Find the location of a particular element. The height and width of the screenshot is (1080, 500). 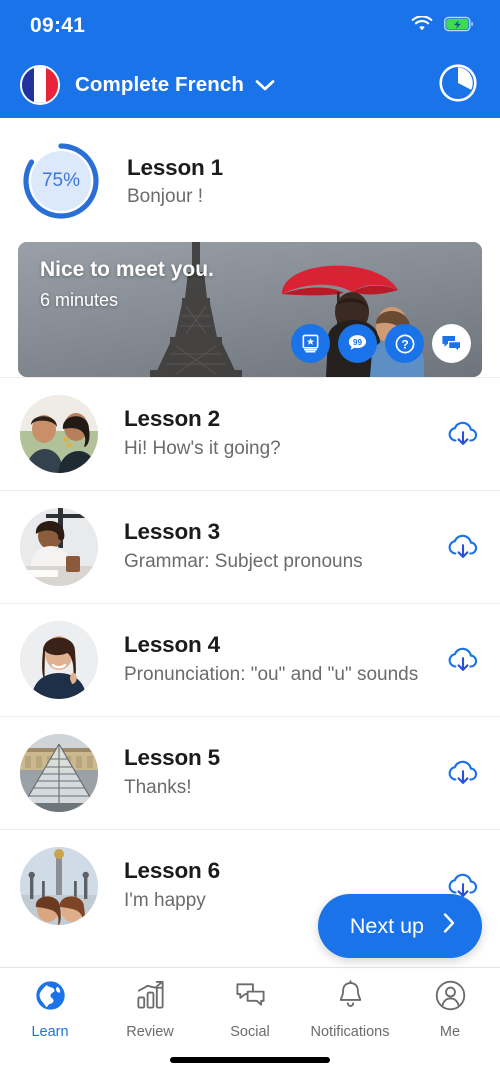

tab-review: Review is located at coordinates (150, 1009).